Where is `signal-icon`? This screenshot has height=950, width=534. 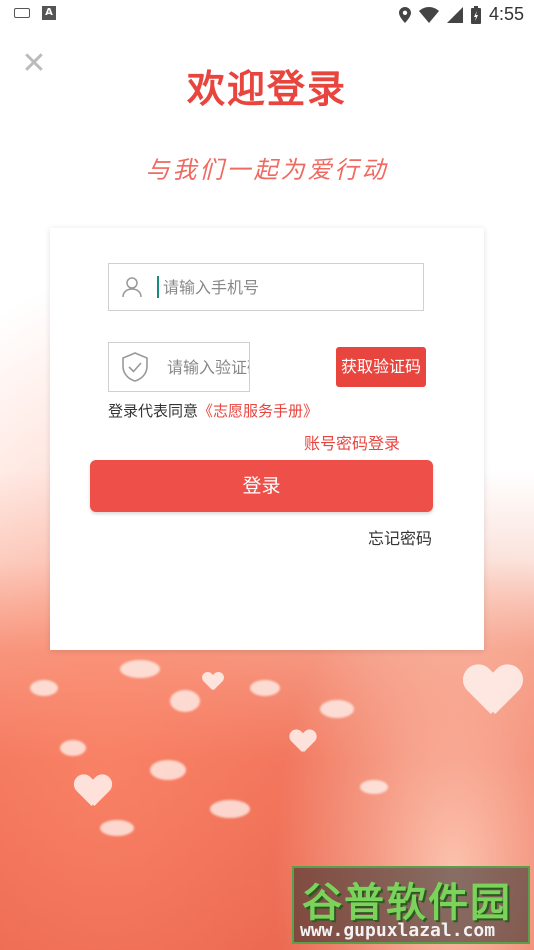
signal-icon is located at coordinates (454, 14).